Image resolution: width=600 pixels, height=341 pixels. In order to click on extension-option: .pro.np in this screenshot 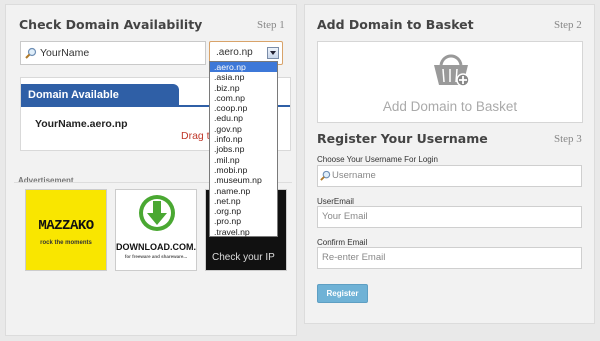, I will do `click(243, 221)`.